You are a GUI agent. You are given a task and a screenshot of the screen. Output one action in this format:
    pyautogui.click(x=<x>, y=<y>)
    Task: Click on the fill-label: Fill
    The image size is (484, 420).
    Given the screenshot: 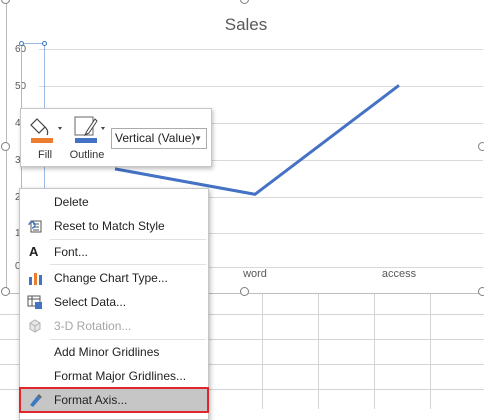 What is the action you would take?
    pyautogui.click(x=45, y=155)
    